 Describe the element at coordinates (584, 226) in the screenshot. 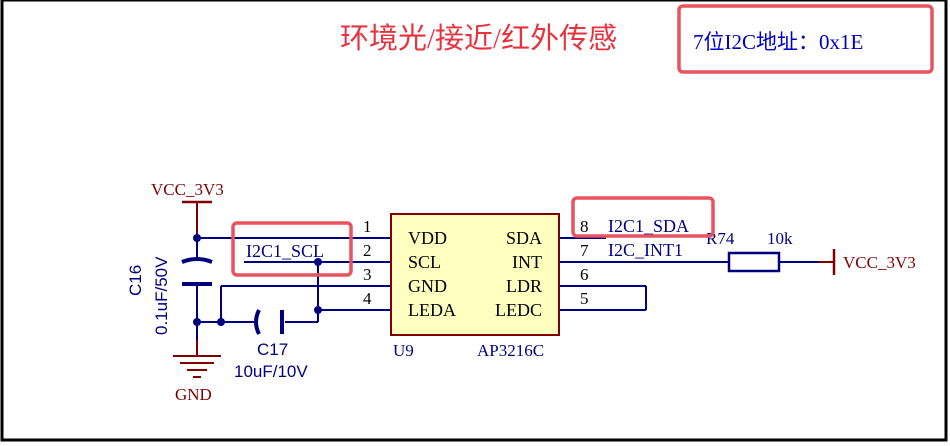

I see `pin-8-number: 8` at that location.